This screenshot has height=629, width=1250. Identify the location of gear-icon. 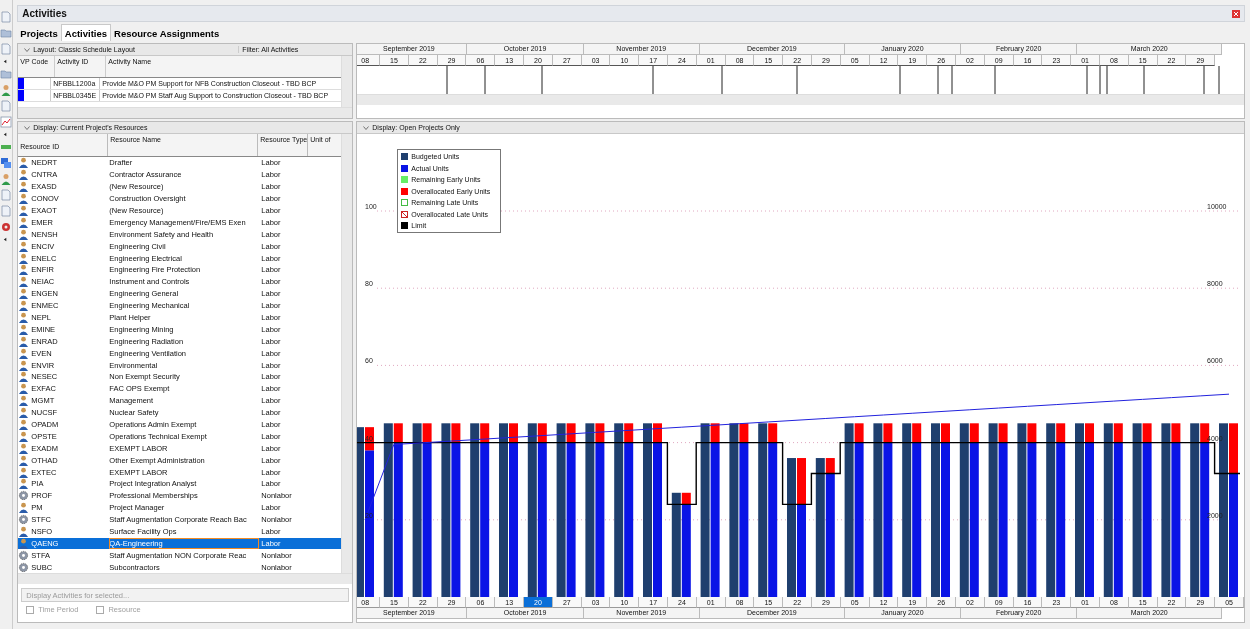
(6, 227).